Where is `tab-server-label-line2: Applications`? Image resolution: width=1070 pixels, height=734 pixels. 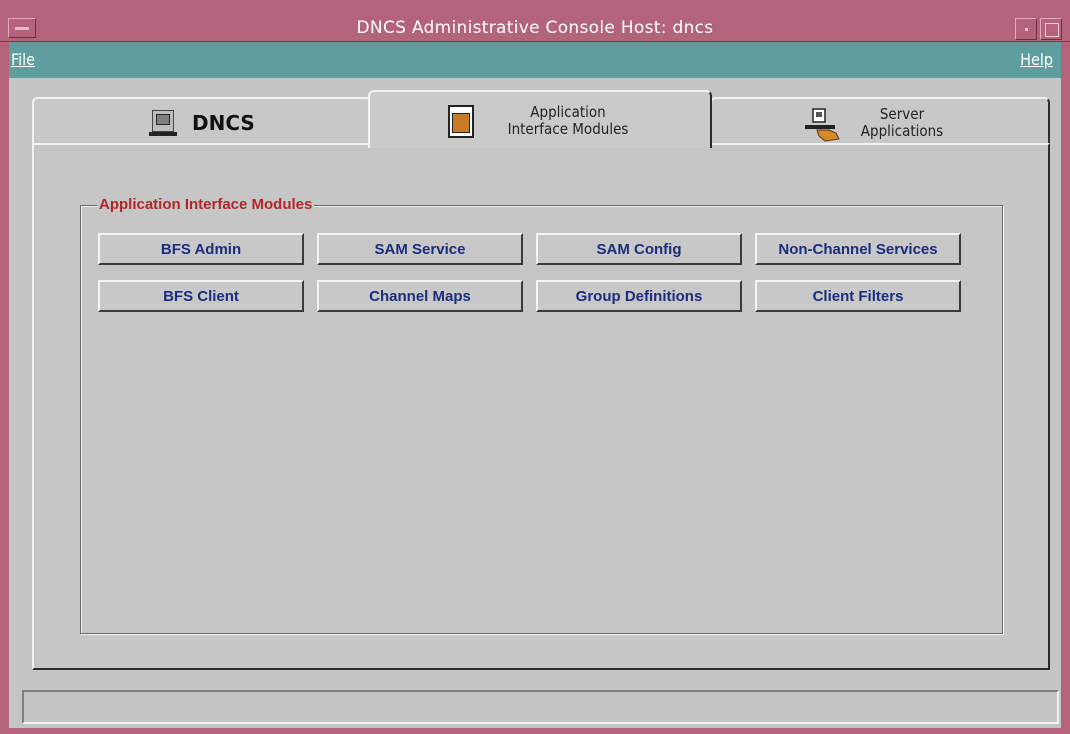 tab-server-label-line2: Applications is located at coordinates (902, 131).